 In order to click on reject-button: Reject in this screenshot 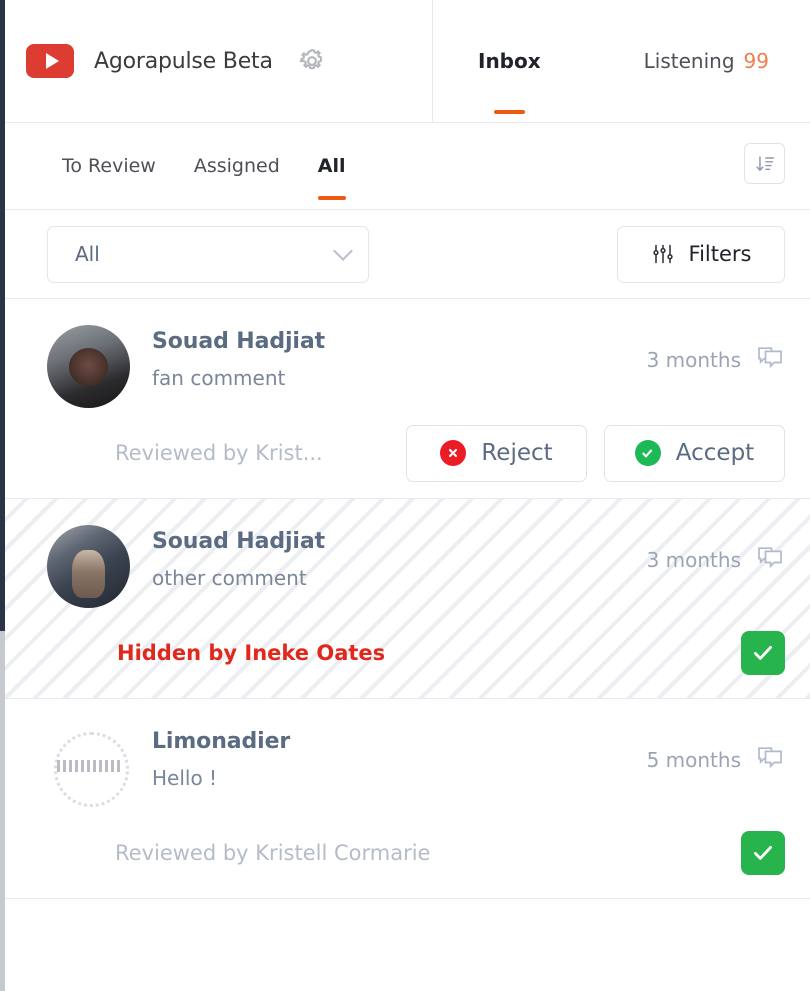, I will do `click(496, 453)`.